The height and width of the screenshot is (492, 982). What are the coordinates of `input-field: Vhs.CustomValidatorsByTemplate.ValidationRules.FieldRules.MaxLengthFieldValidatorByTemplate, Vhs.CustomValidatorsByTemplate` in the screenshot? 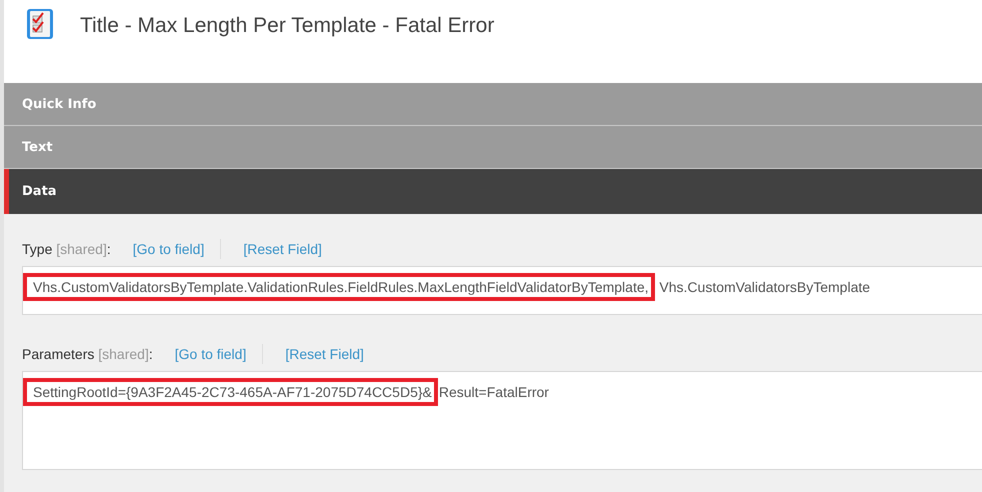 It's located at (502, 290).